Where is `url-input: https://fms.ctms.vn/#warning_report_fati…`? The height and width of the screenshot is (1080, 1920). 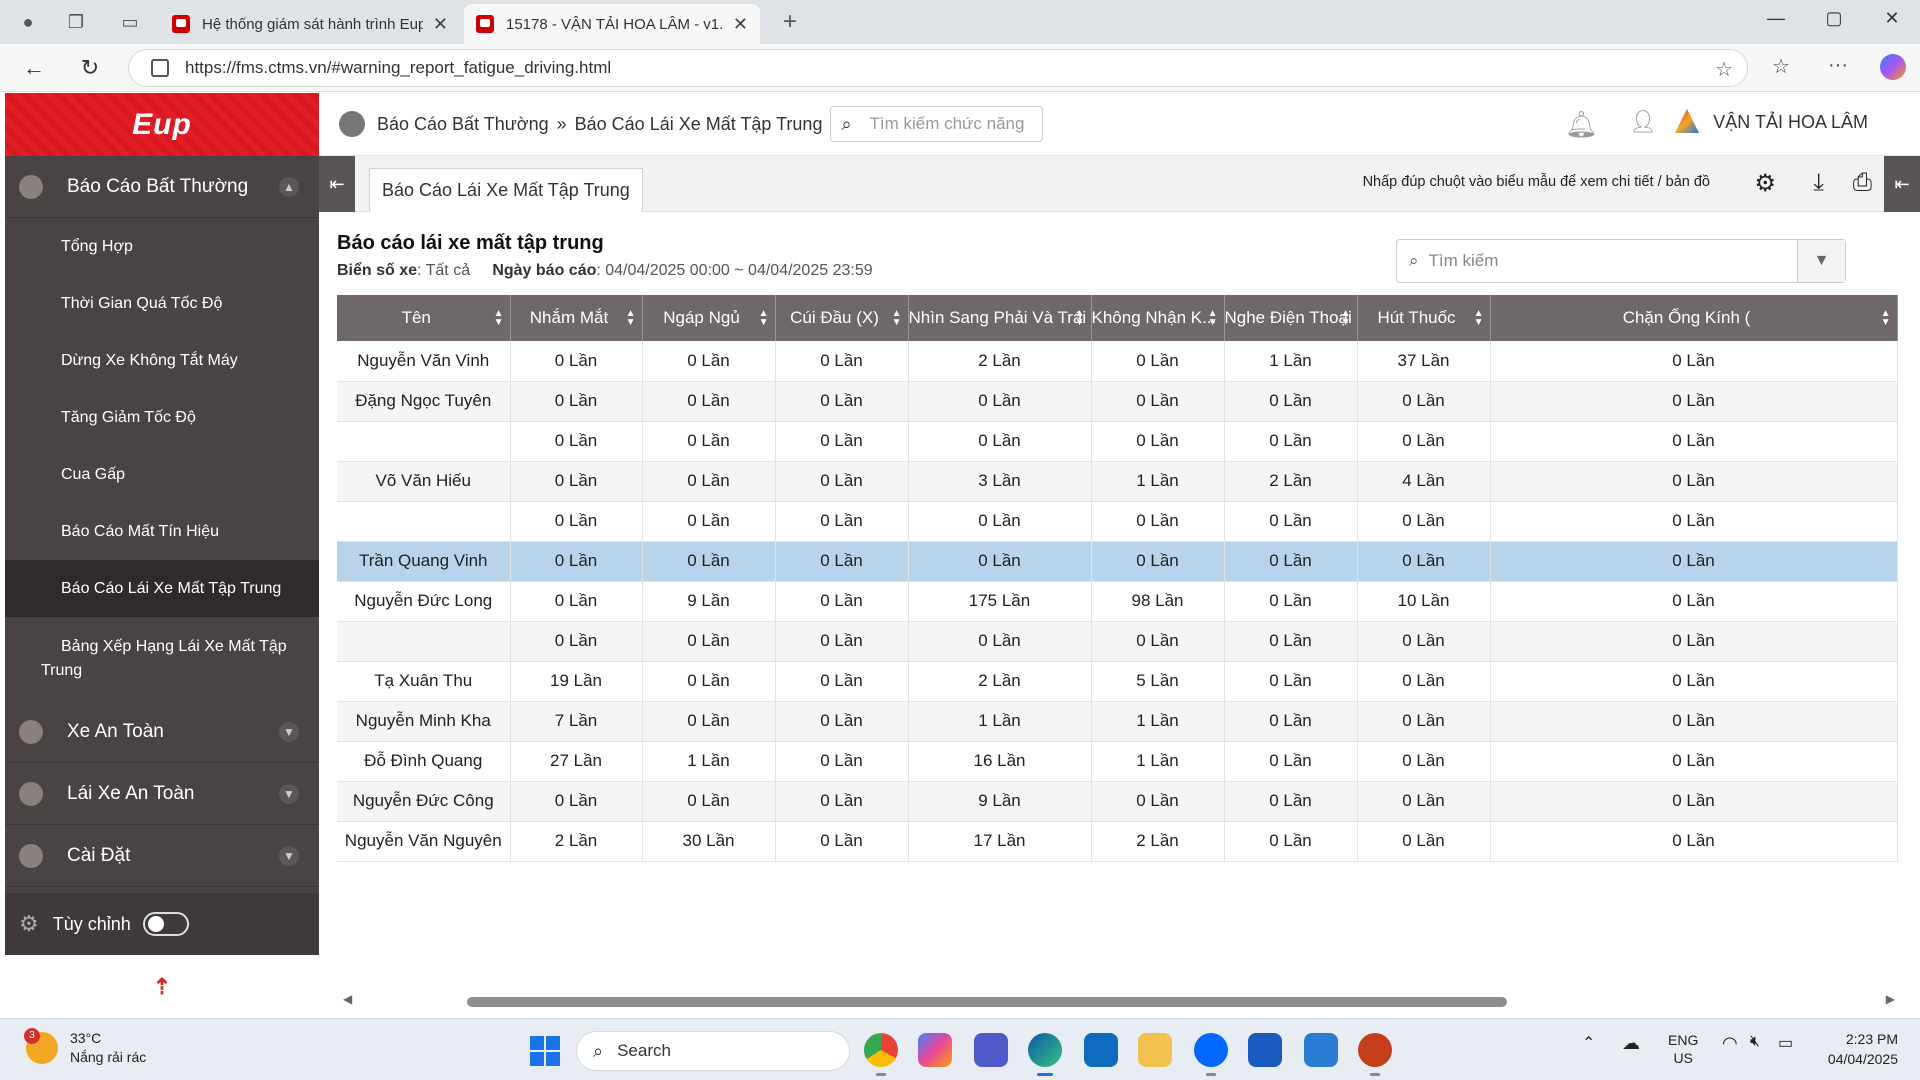
url-input: https://fms.ctms.vn/#warning_report_fati… is located at coordinates (938, 68).